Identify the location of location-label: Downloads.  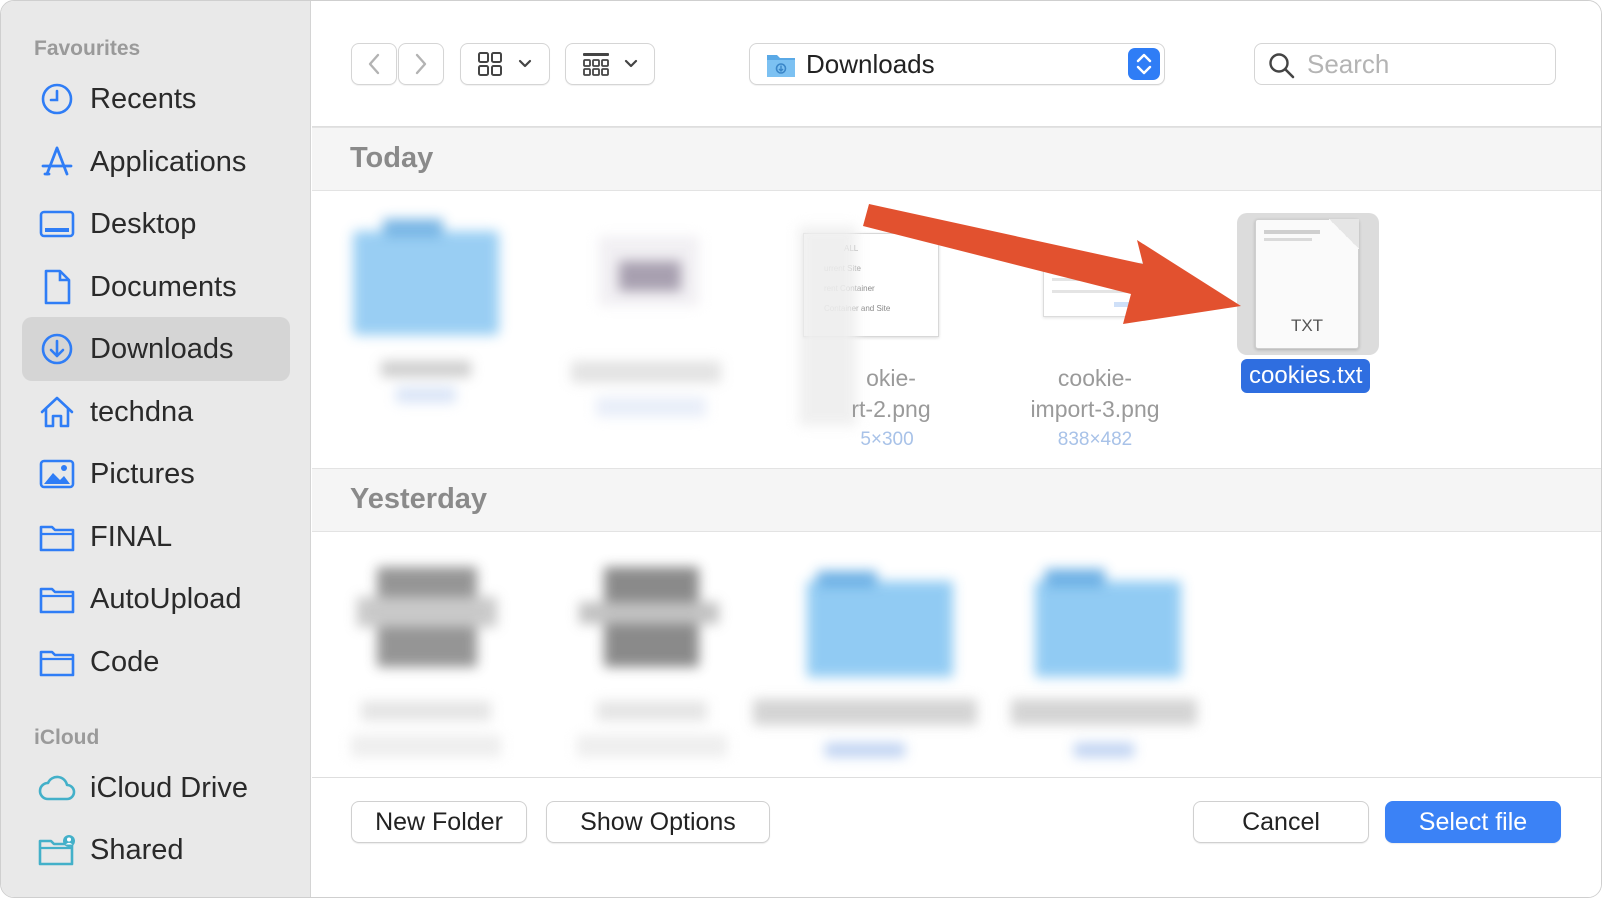
(870, 64).